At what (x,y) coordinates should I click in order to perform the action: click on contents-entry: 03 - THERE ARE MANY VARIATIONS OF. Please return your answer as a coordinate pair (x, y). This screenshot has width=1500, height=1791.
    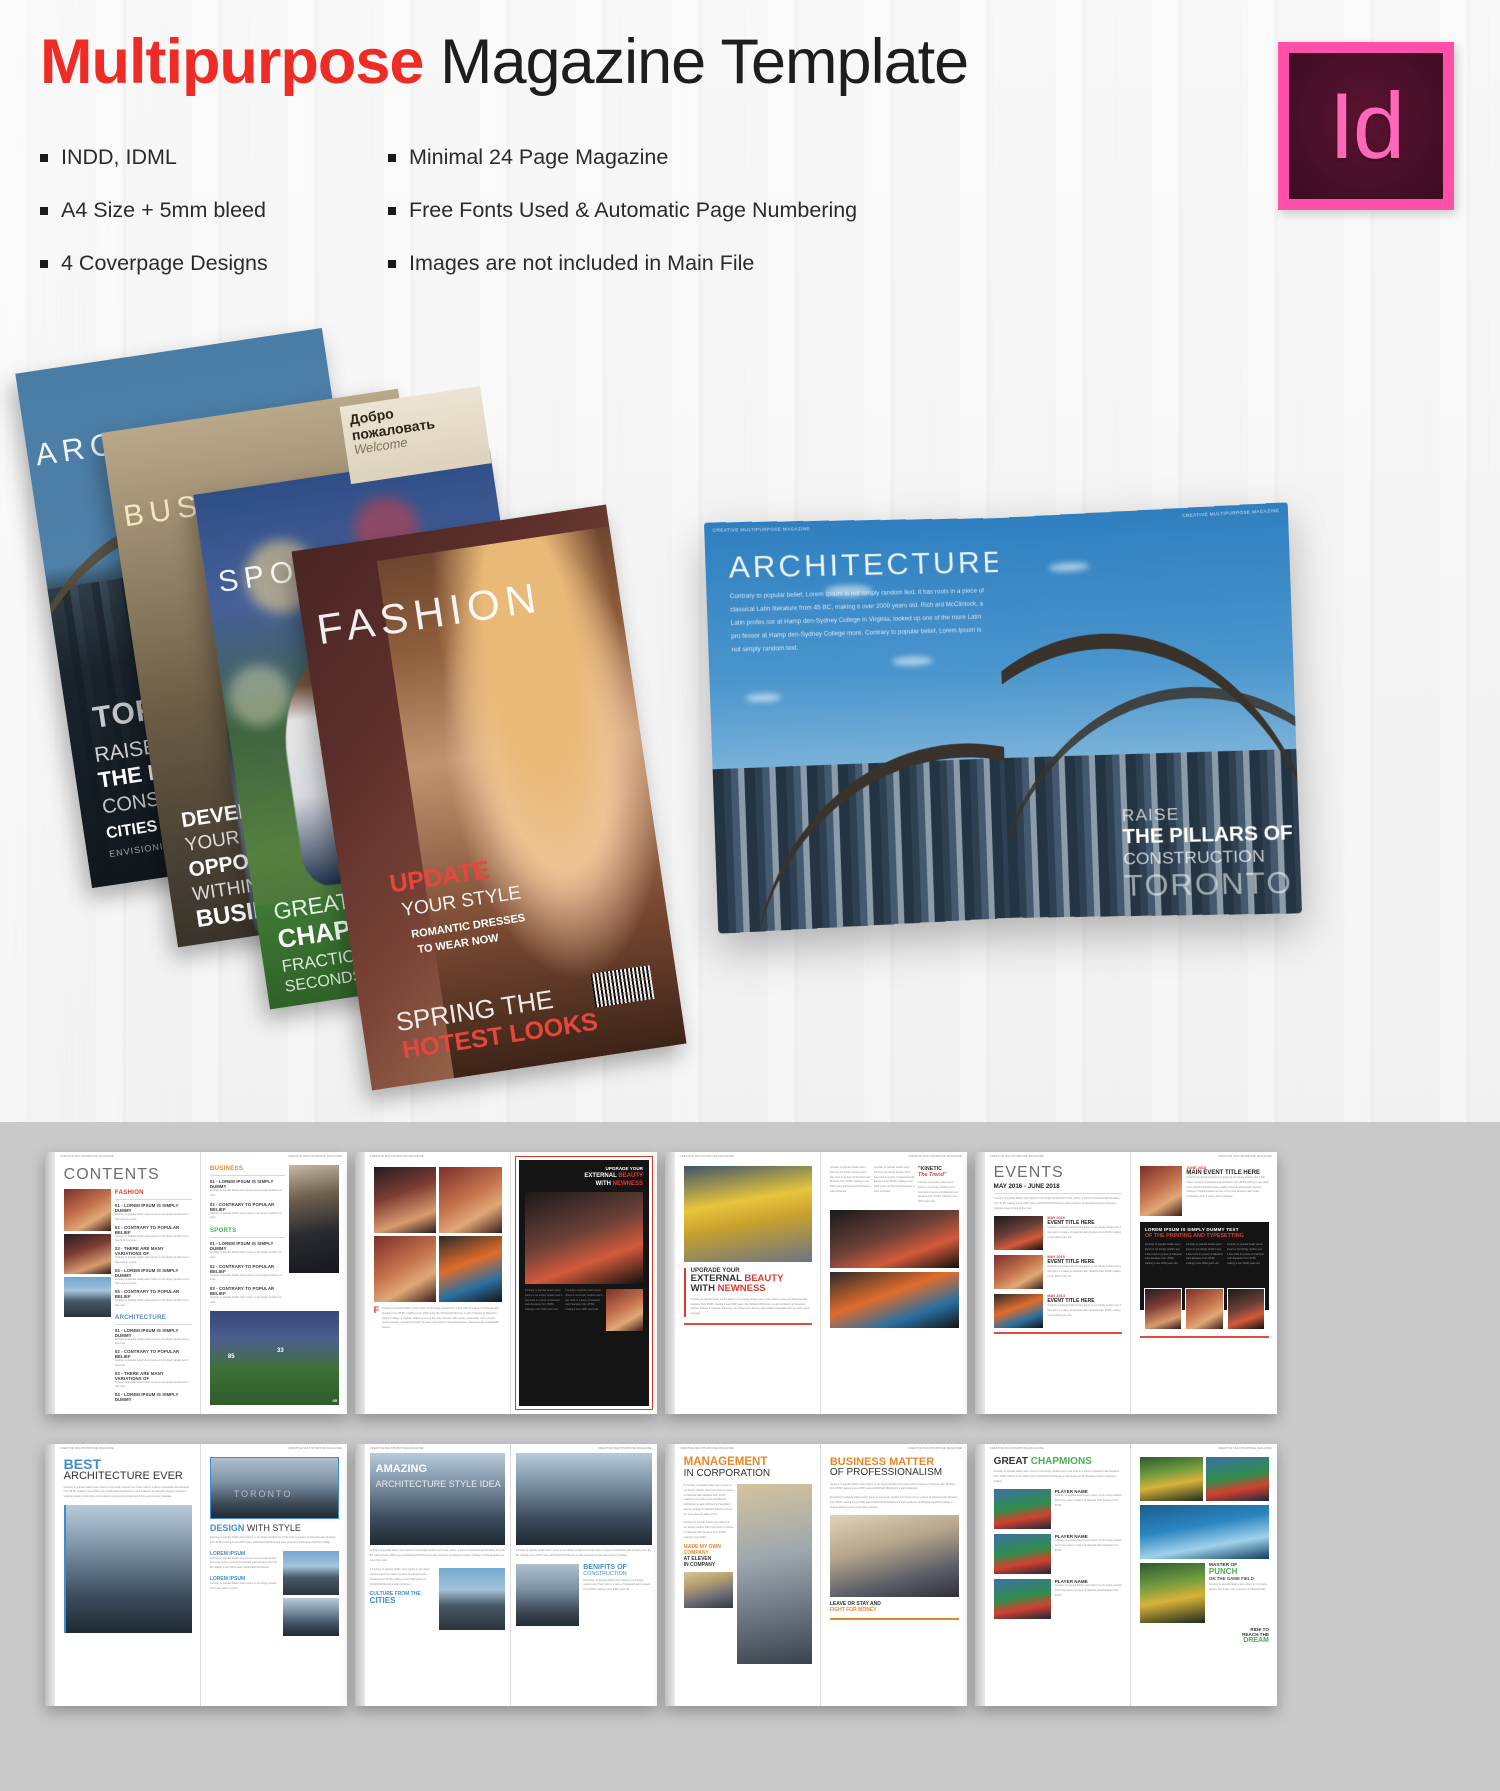
    Looking at the image, I should click on (139, 1251).